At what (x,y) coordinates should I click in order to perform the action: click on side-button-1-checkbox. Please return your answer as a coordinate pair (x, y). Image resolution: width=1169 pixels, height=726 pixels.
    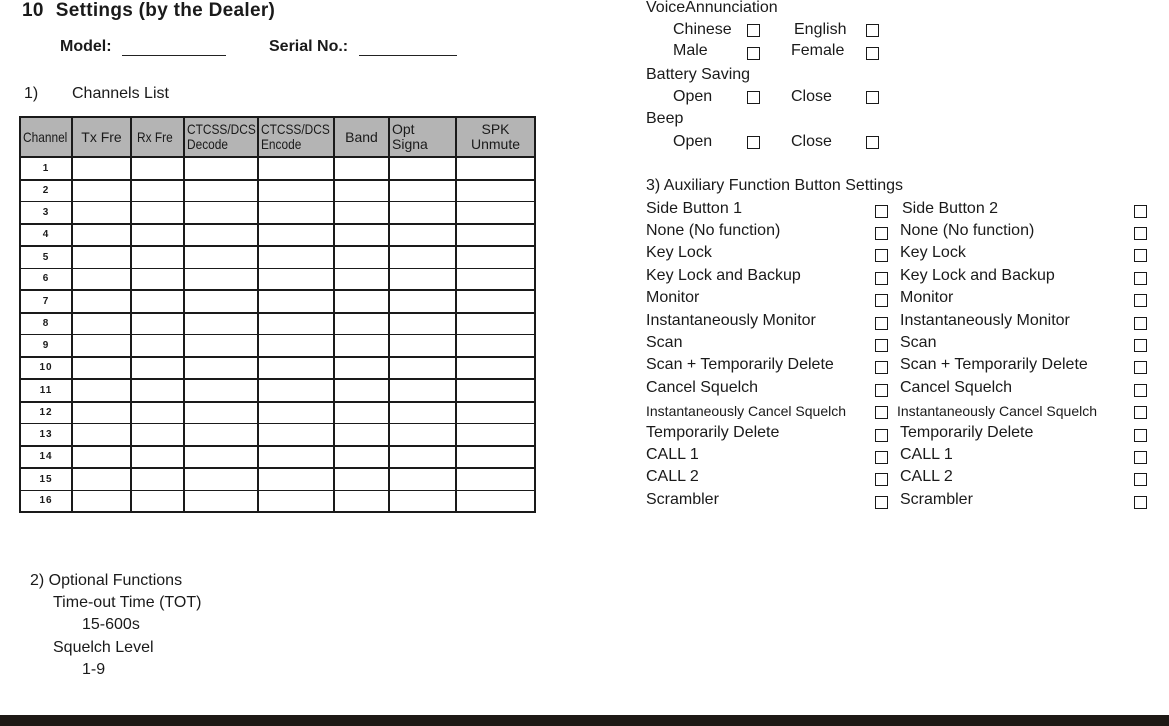
    Looking at the image, I should click on (881, 211).